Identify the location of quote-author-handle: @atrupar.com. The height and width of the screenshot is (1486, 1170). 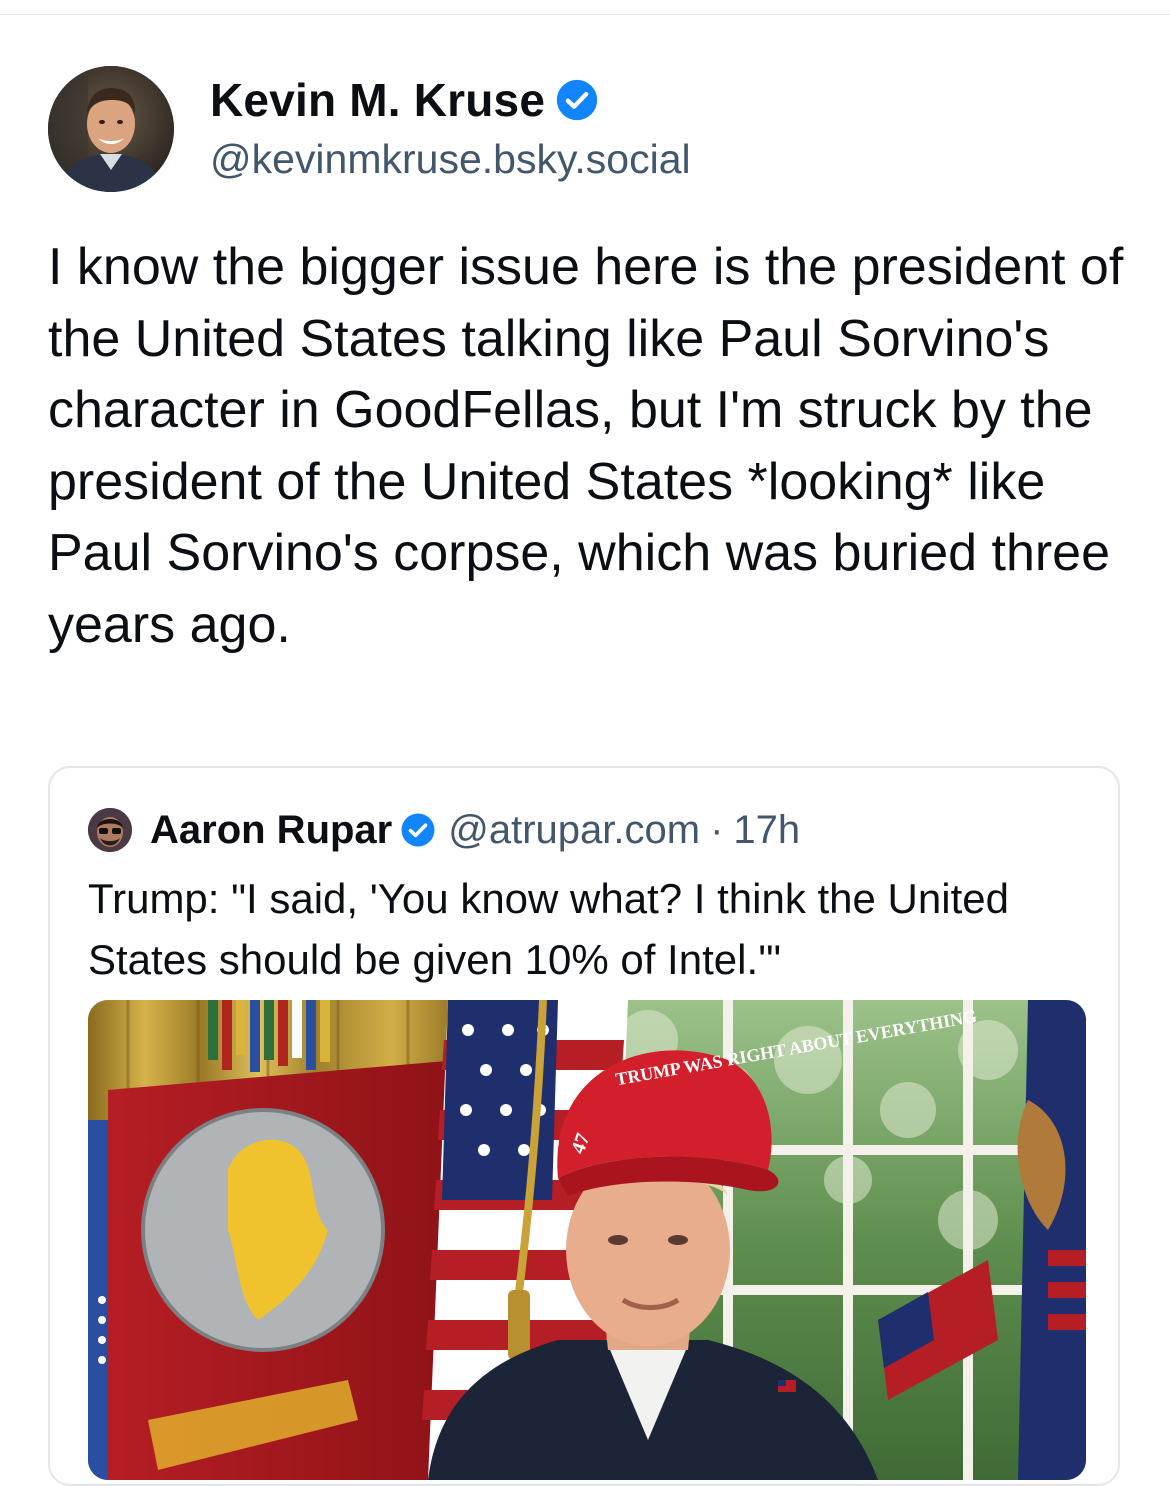
(574, 830).